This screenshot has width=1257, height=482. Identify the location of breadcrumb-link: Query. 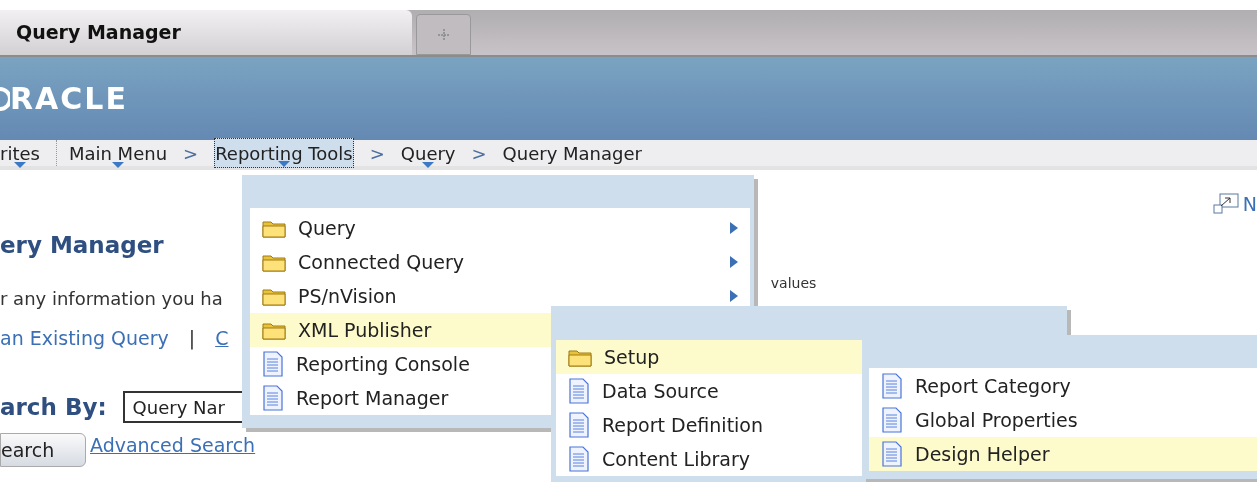
(428, 153).